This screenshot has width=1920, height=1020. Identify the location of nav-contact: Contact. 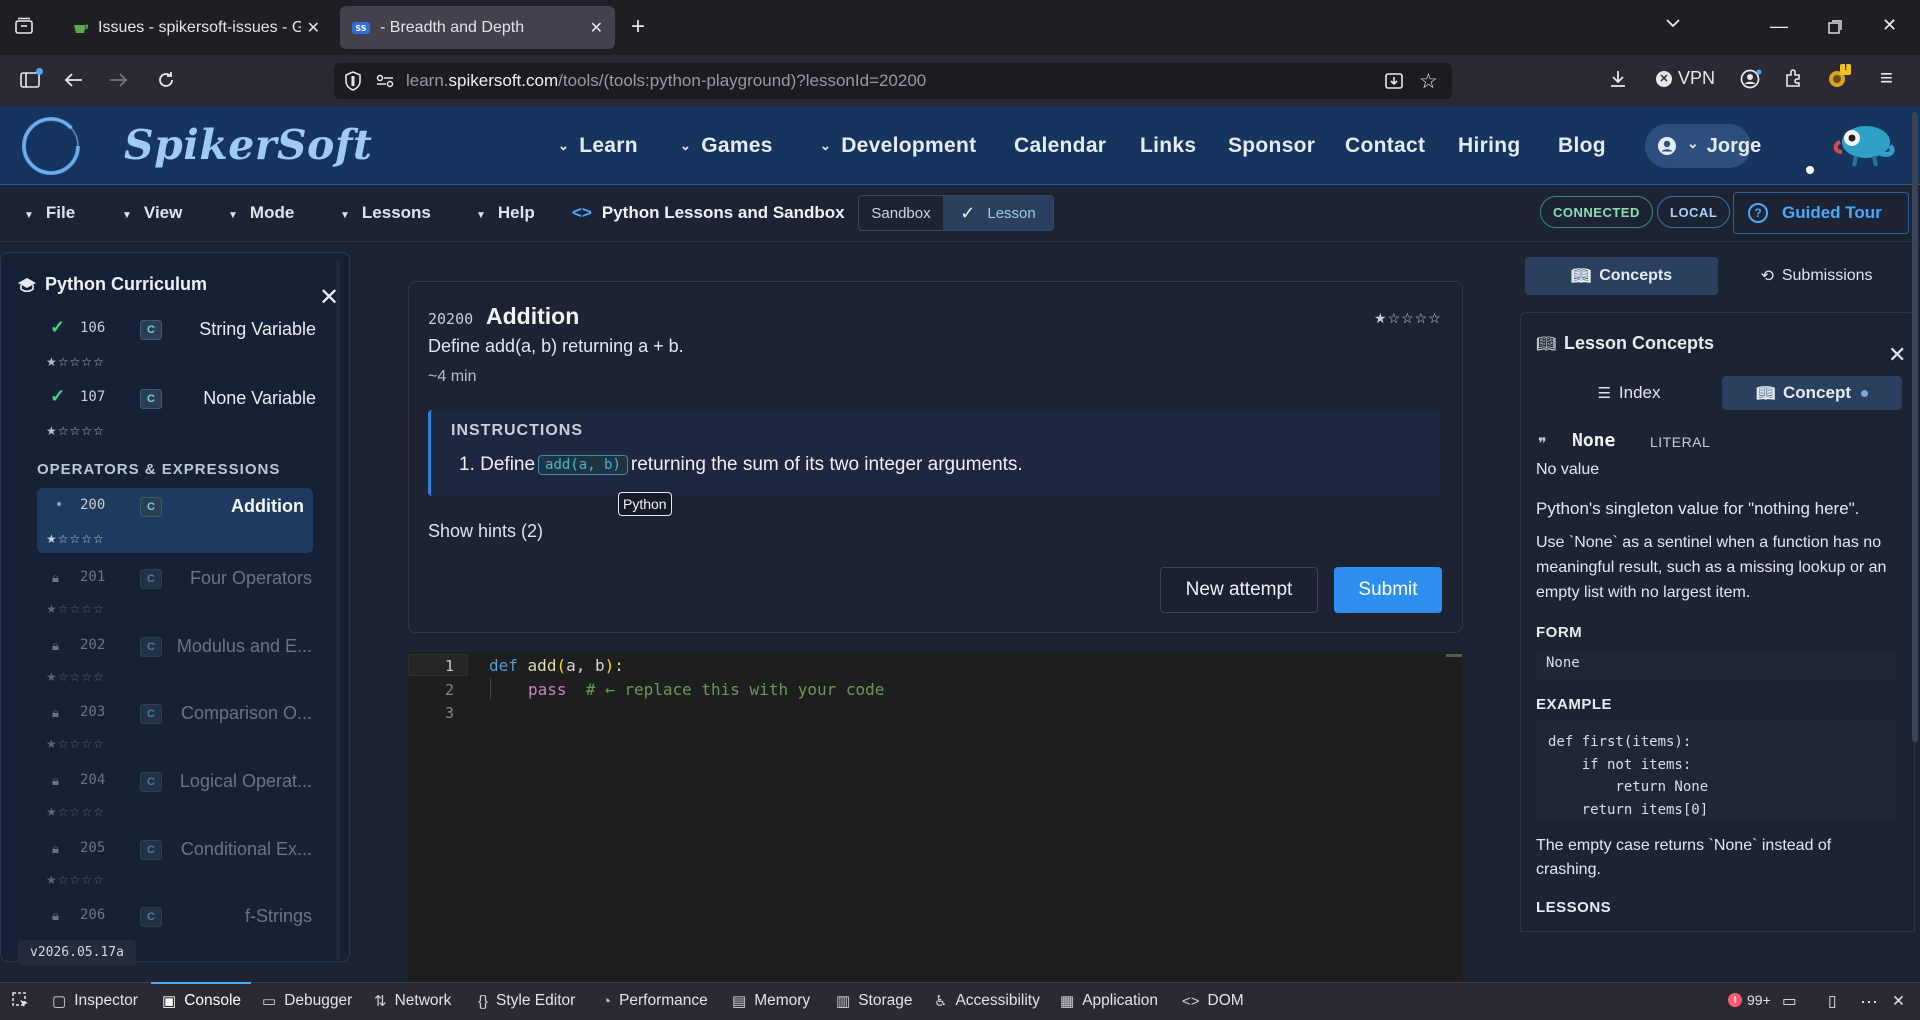
(1385, 146).